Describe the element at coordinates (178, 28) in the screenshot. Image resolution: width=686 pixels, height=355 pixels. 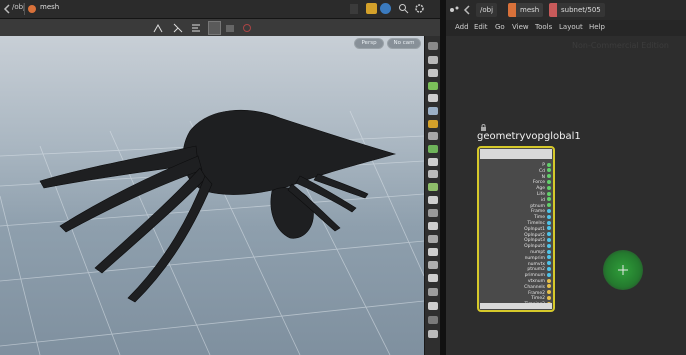
I see `snap-icon` at that location.